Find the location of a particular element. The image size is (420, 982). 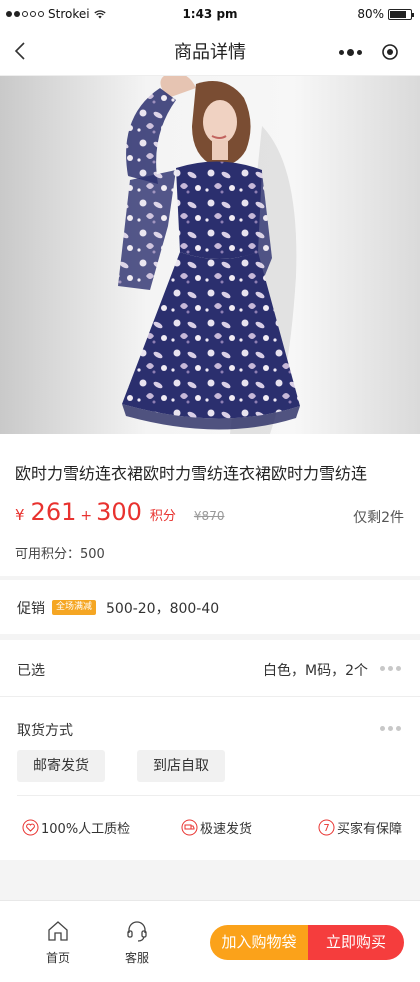

buy-now-button: 立即购买 is located at coordinates (356, 942).